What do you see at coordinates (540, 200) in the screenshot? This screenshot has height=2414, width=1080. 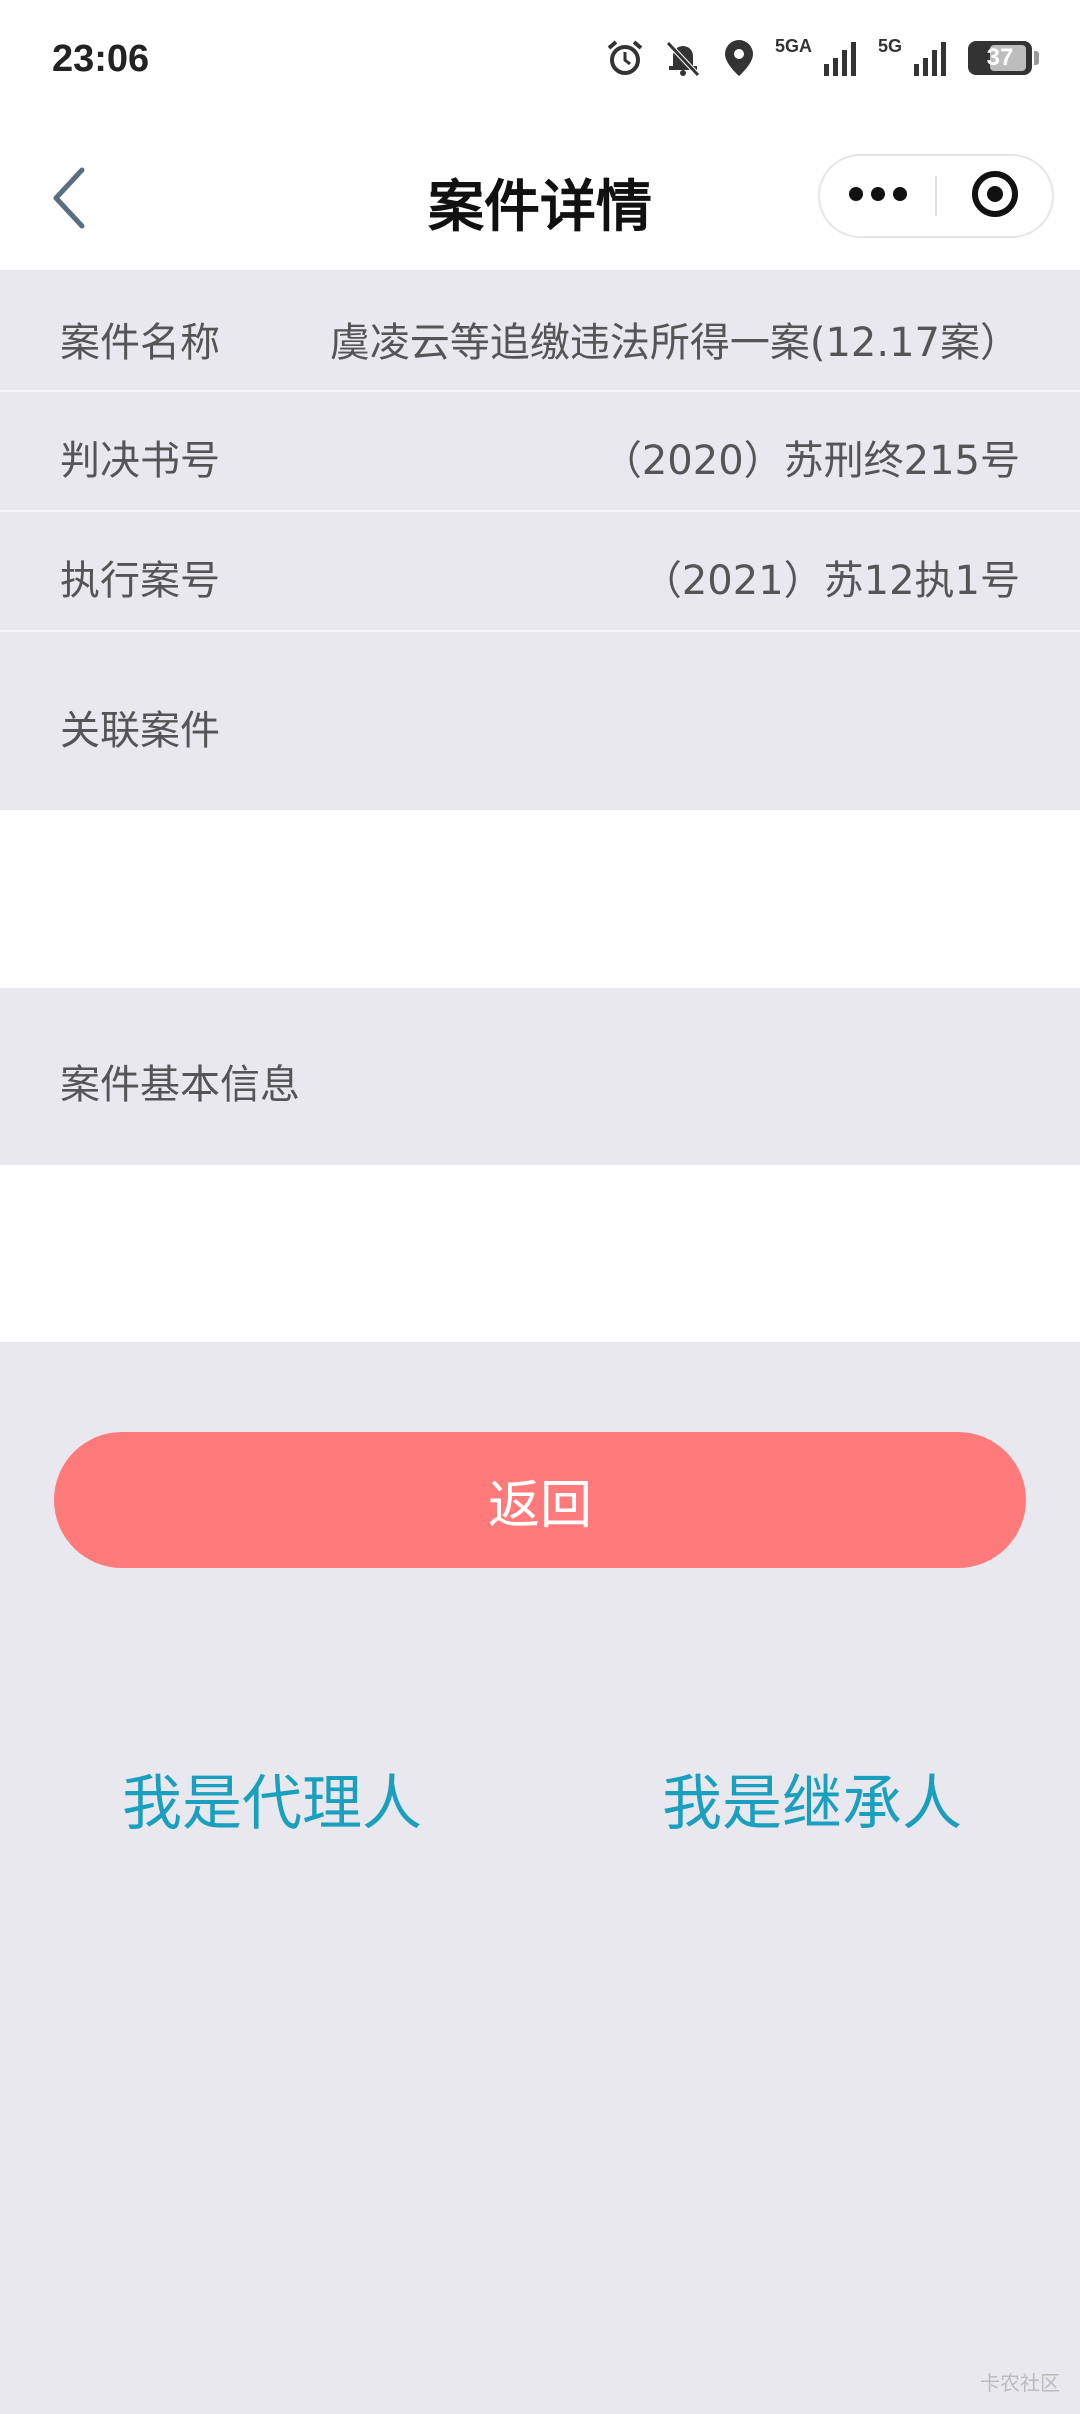 I see `nav-bar: 案件详情` at bounding box center [540, 200].